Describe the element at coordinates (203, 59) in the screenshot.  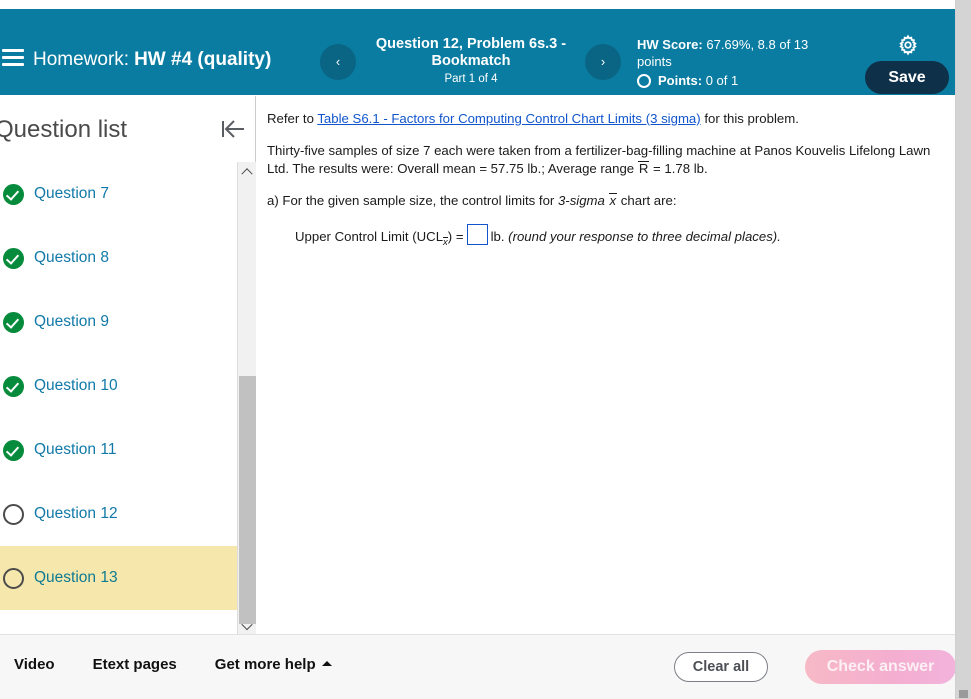
I see `homework-name: HW #4 (quality)` at that location.